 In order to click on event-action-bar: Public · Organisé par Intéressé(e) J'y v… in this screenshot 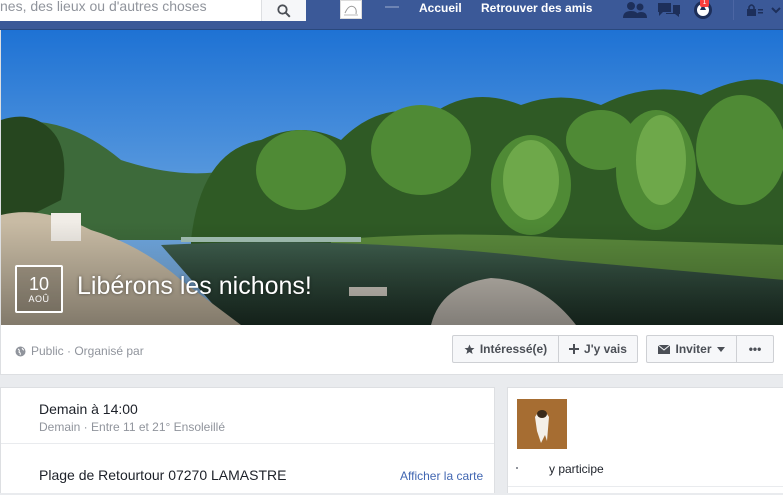, I will do `click(391, 350)`.